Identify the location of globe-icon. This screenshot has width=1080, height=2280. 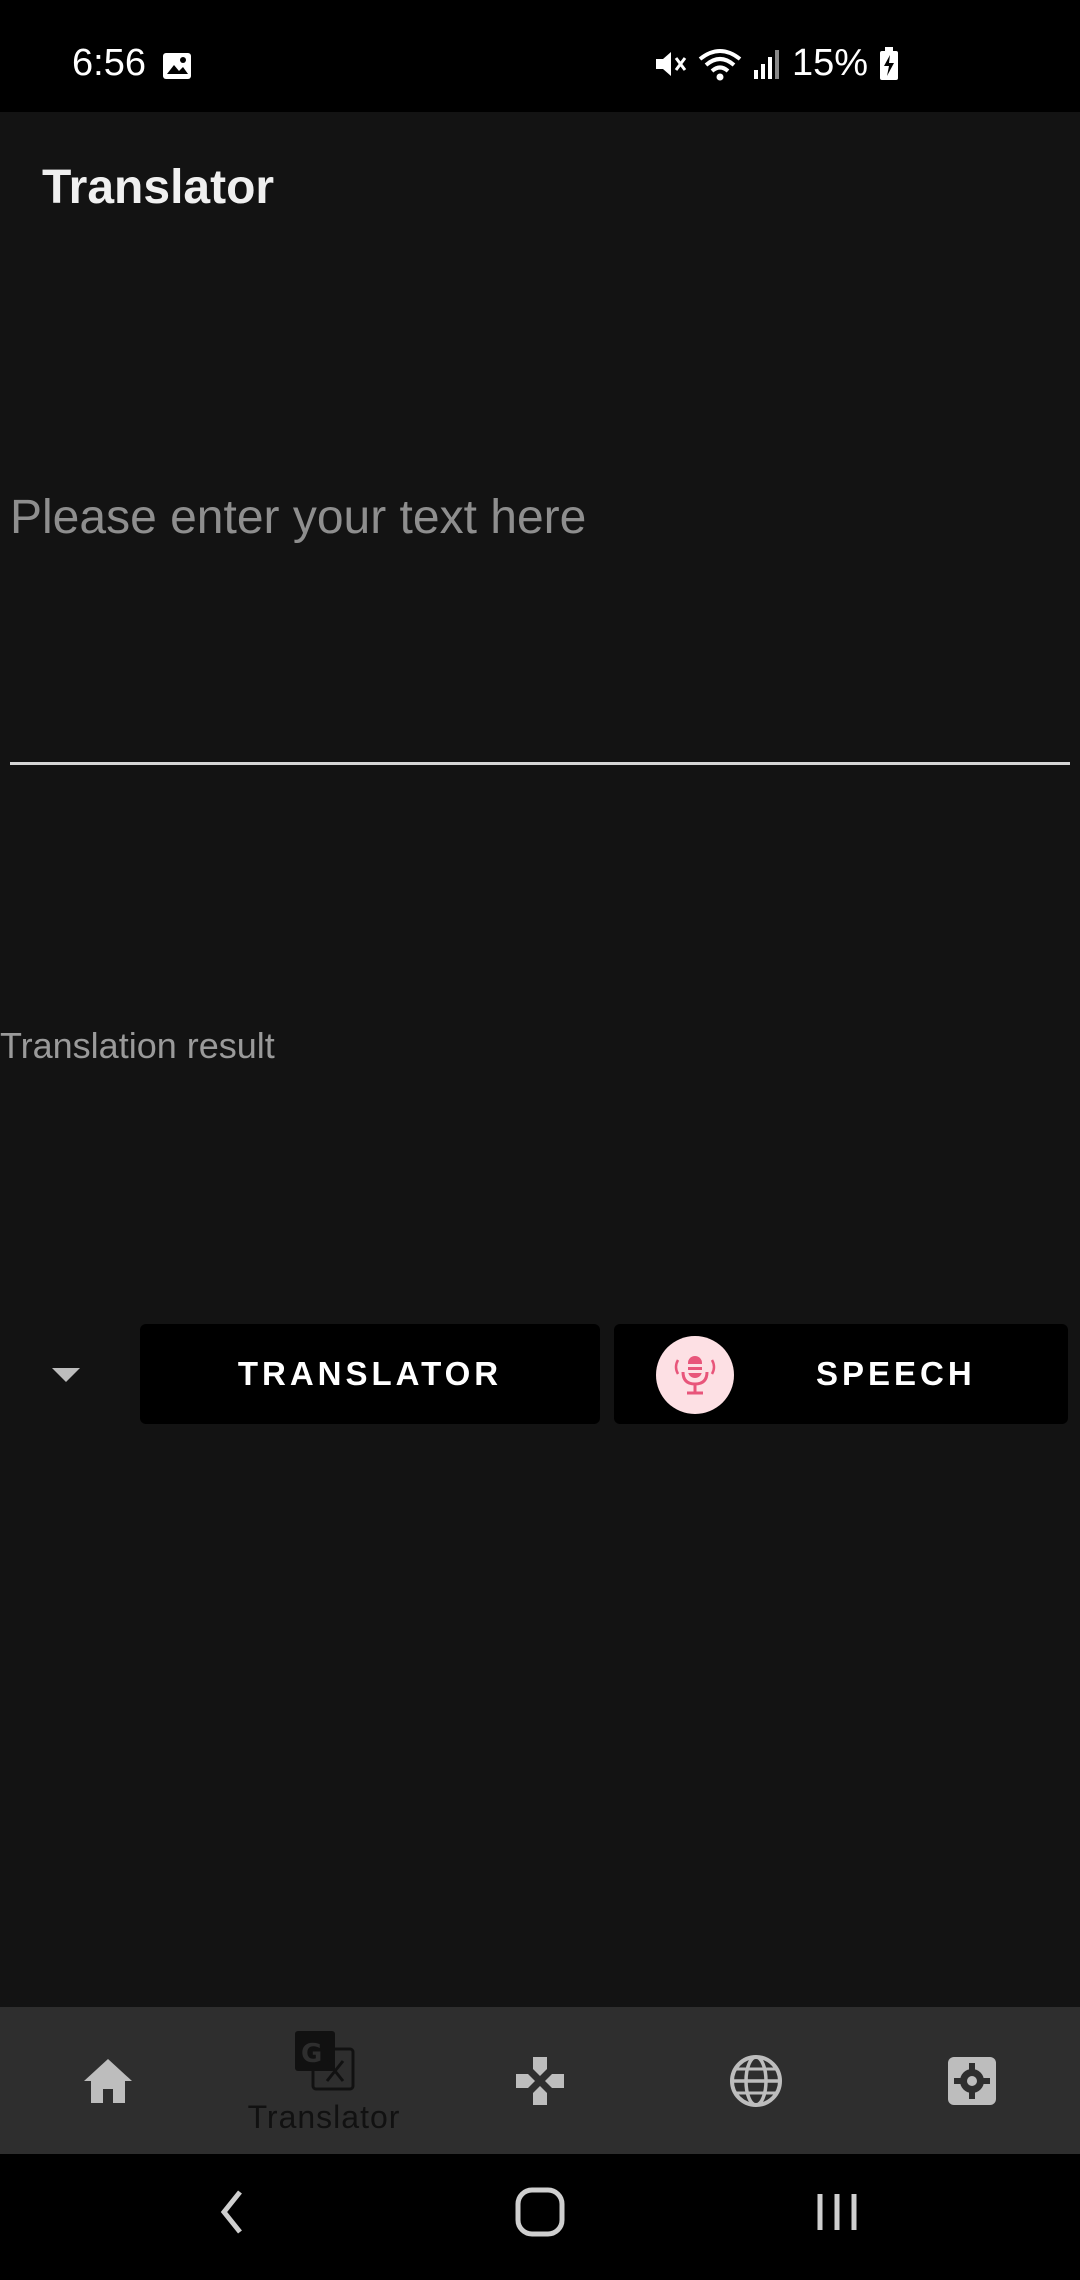
(756, 2081).